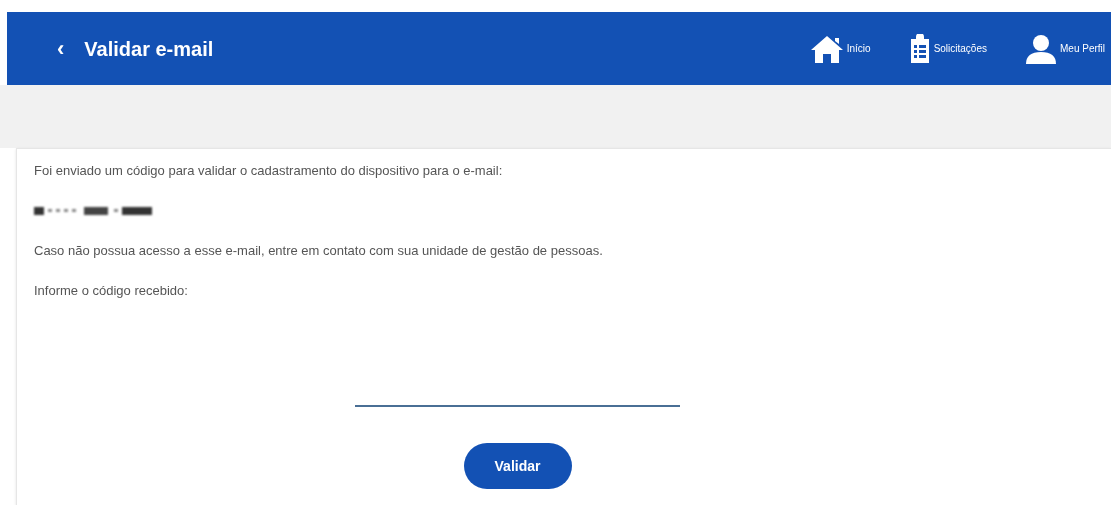  I want to click on nav-link: Início, so click(840, 48).